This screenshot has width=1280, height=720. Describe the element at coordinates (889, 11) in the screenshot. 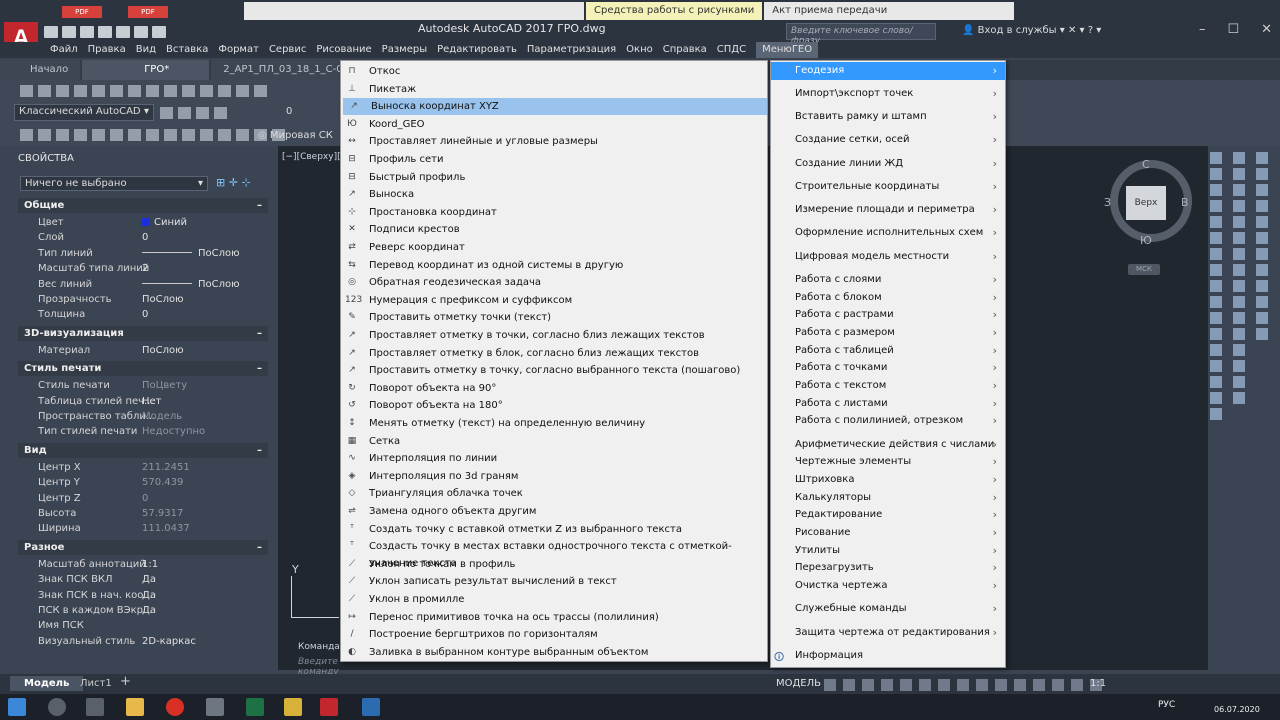

I see `acceptance-act-tab: Акт приема передачи` at that location.